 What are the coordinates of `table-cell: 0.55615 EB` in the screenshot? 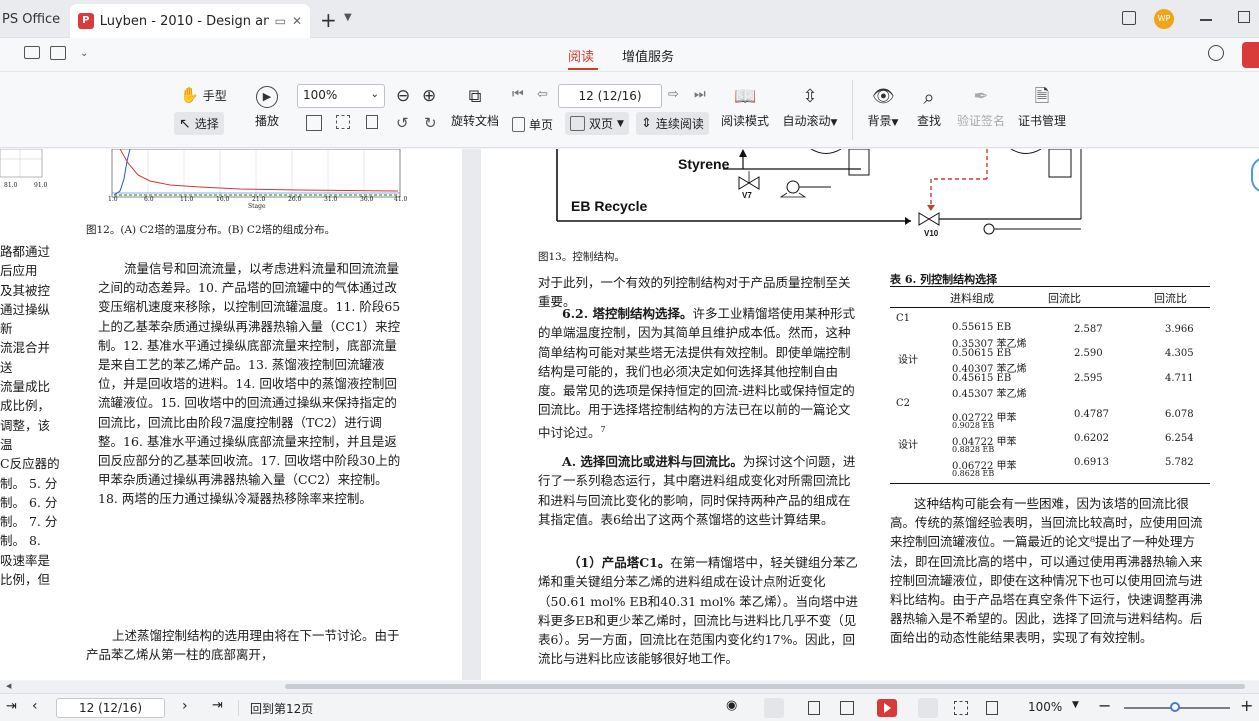 It's located at (982, 327).